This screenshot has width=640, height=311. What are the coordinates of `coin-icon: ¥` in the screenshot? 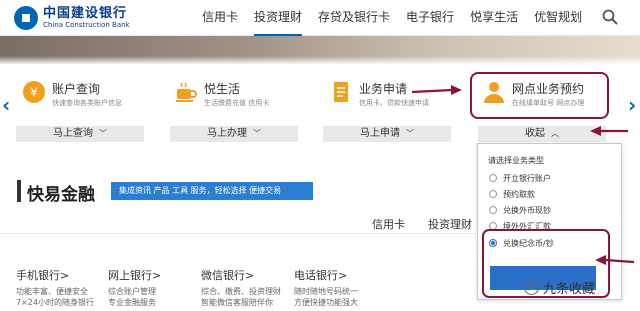 It's located at (34, 92).